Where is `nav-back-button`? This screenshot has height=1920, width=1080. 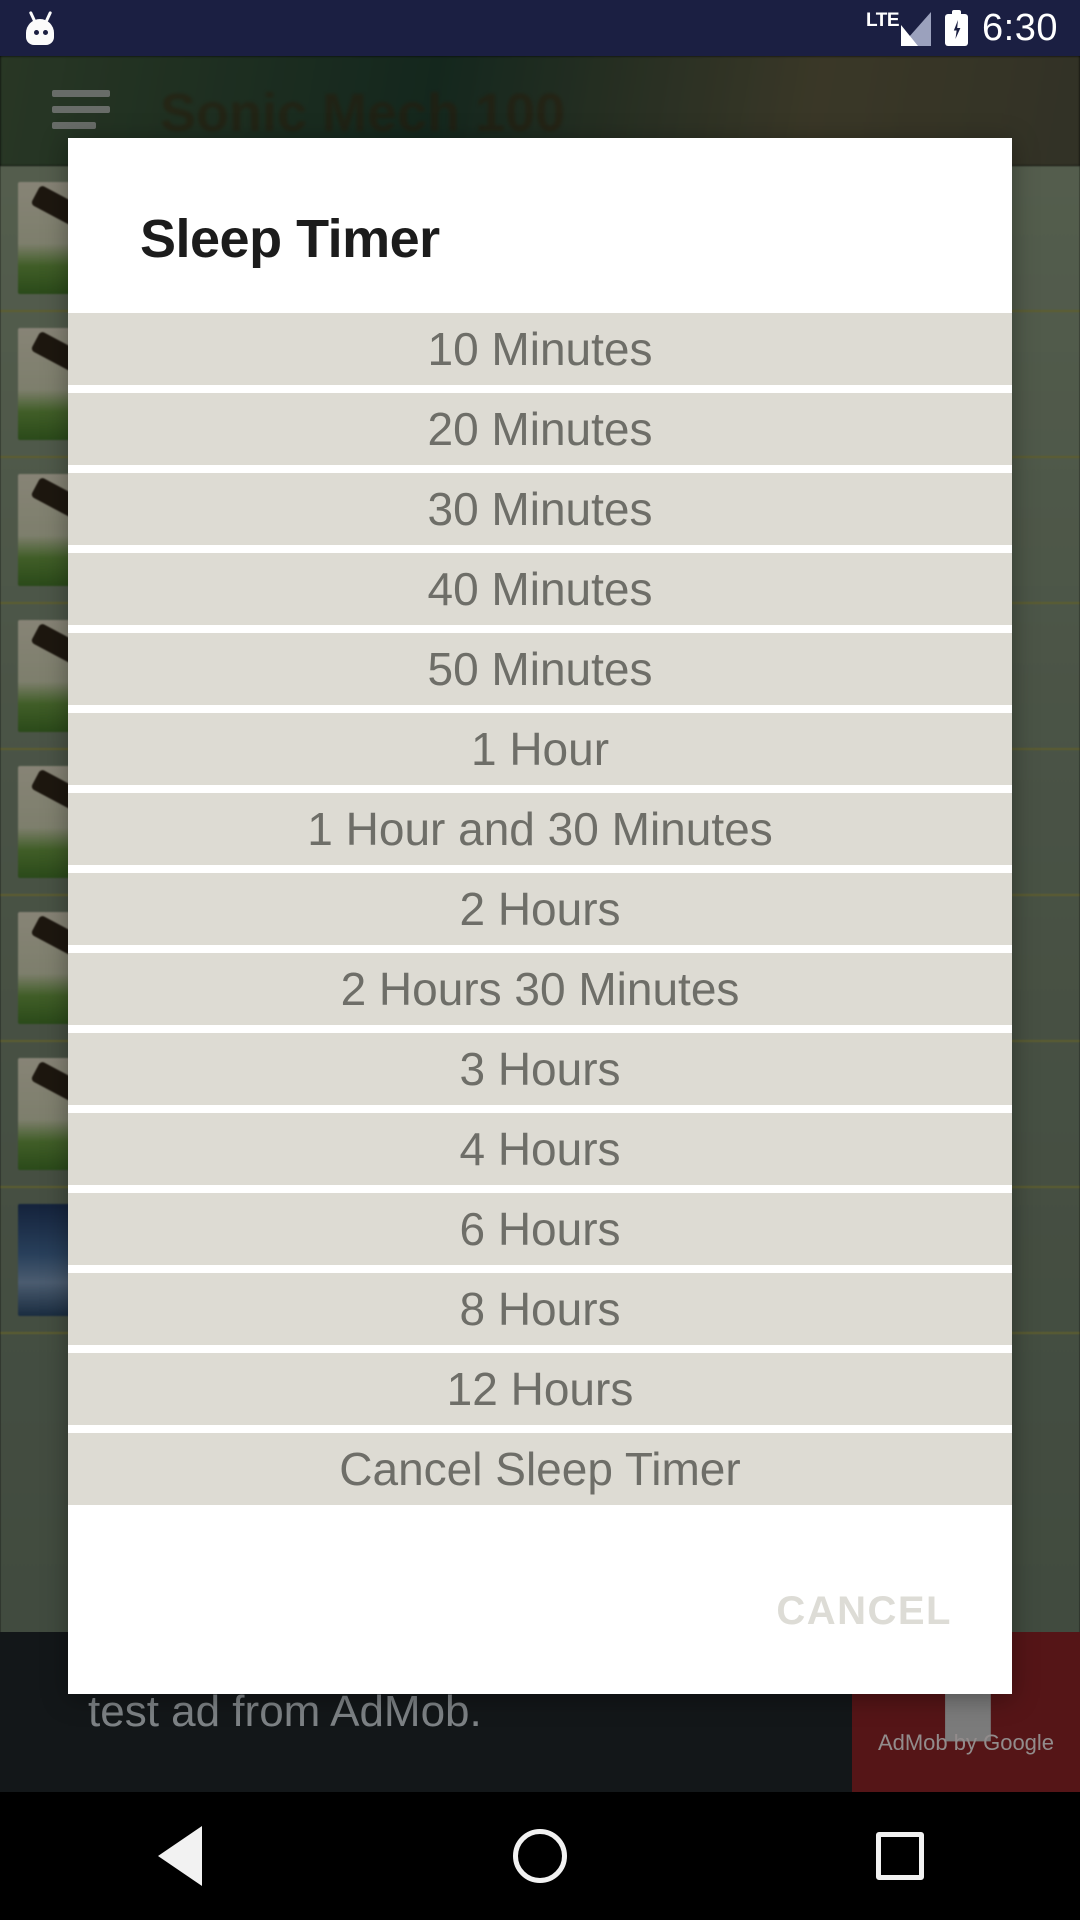
nav-back-button is located at coordinates (180, 1856).